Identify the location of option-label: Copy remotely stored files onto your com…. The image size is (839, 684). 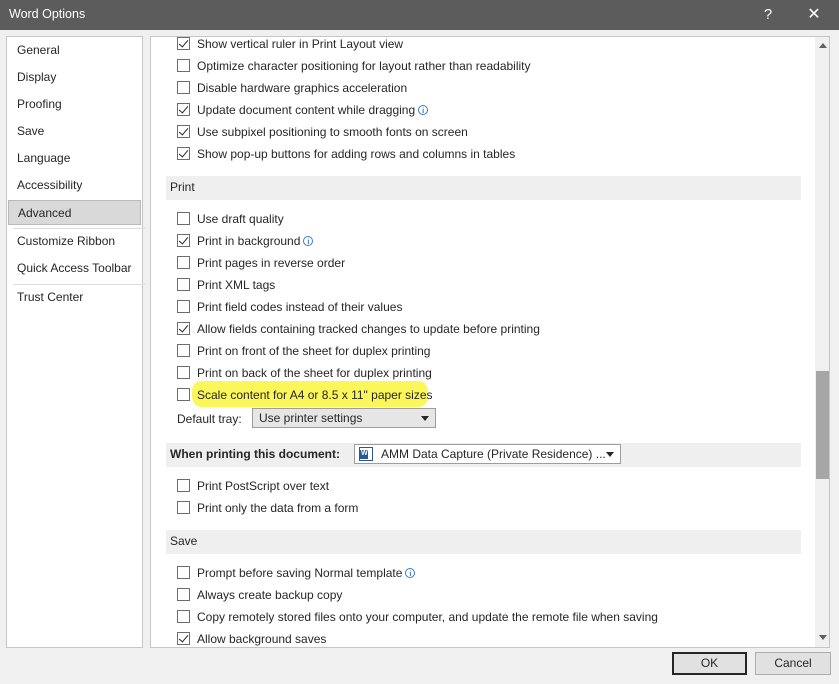
(427, 617).